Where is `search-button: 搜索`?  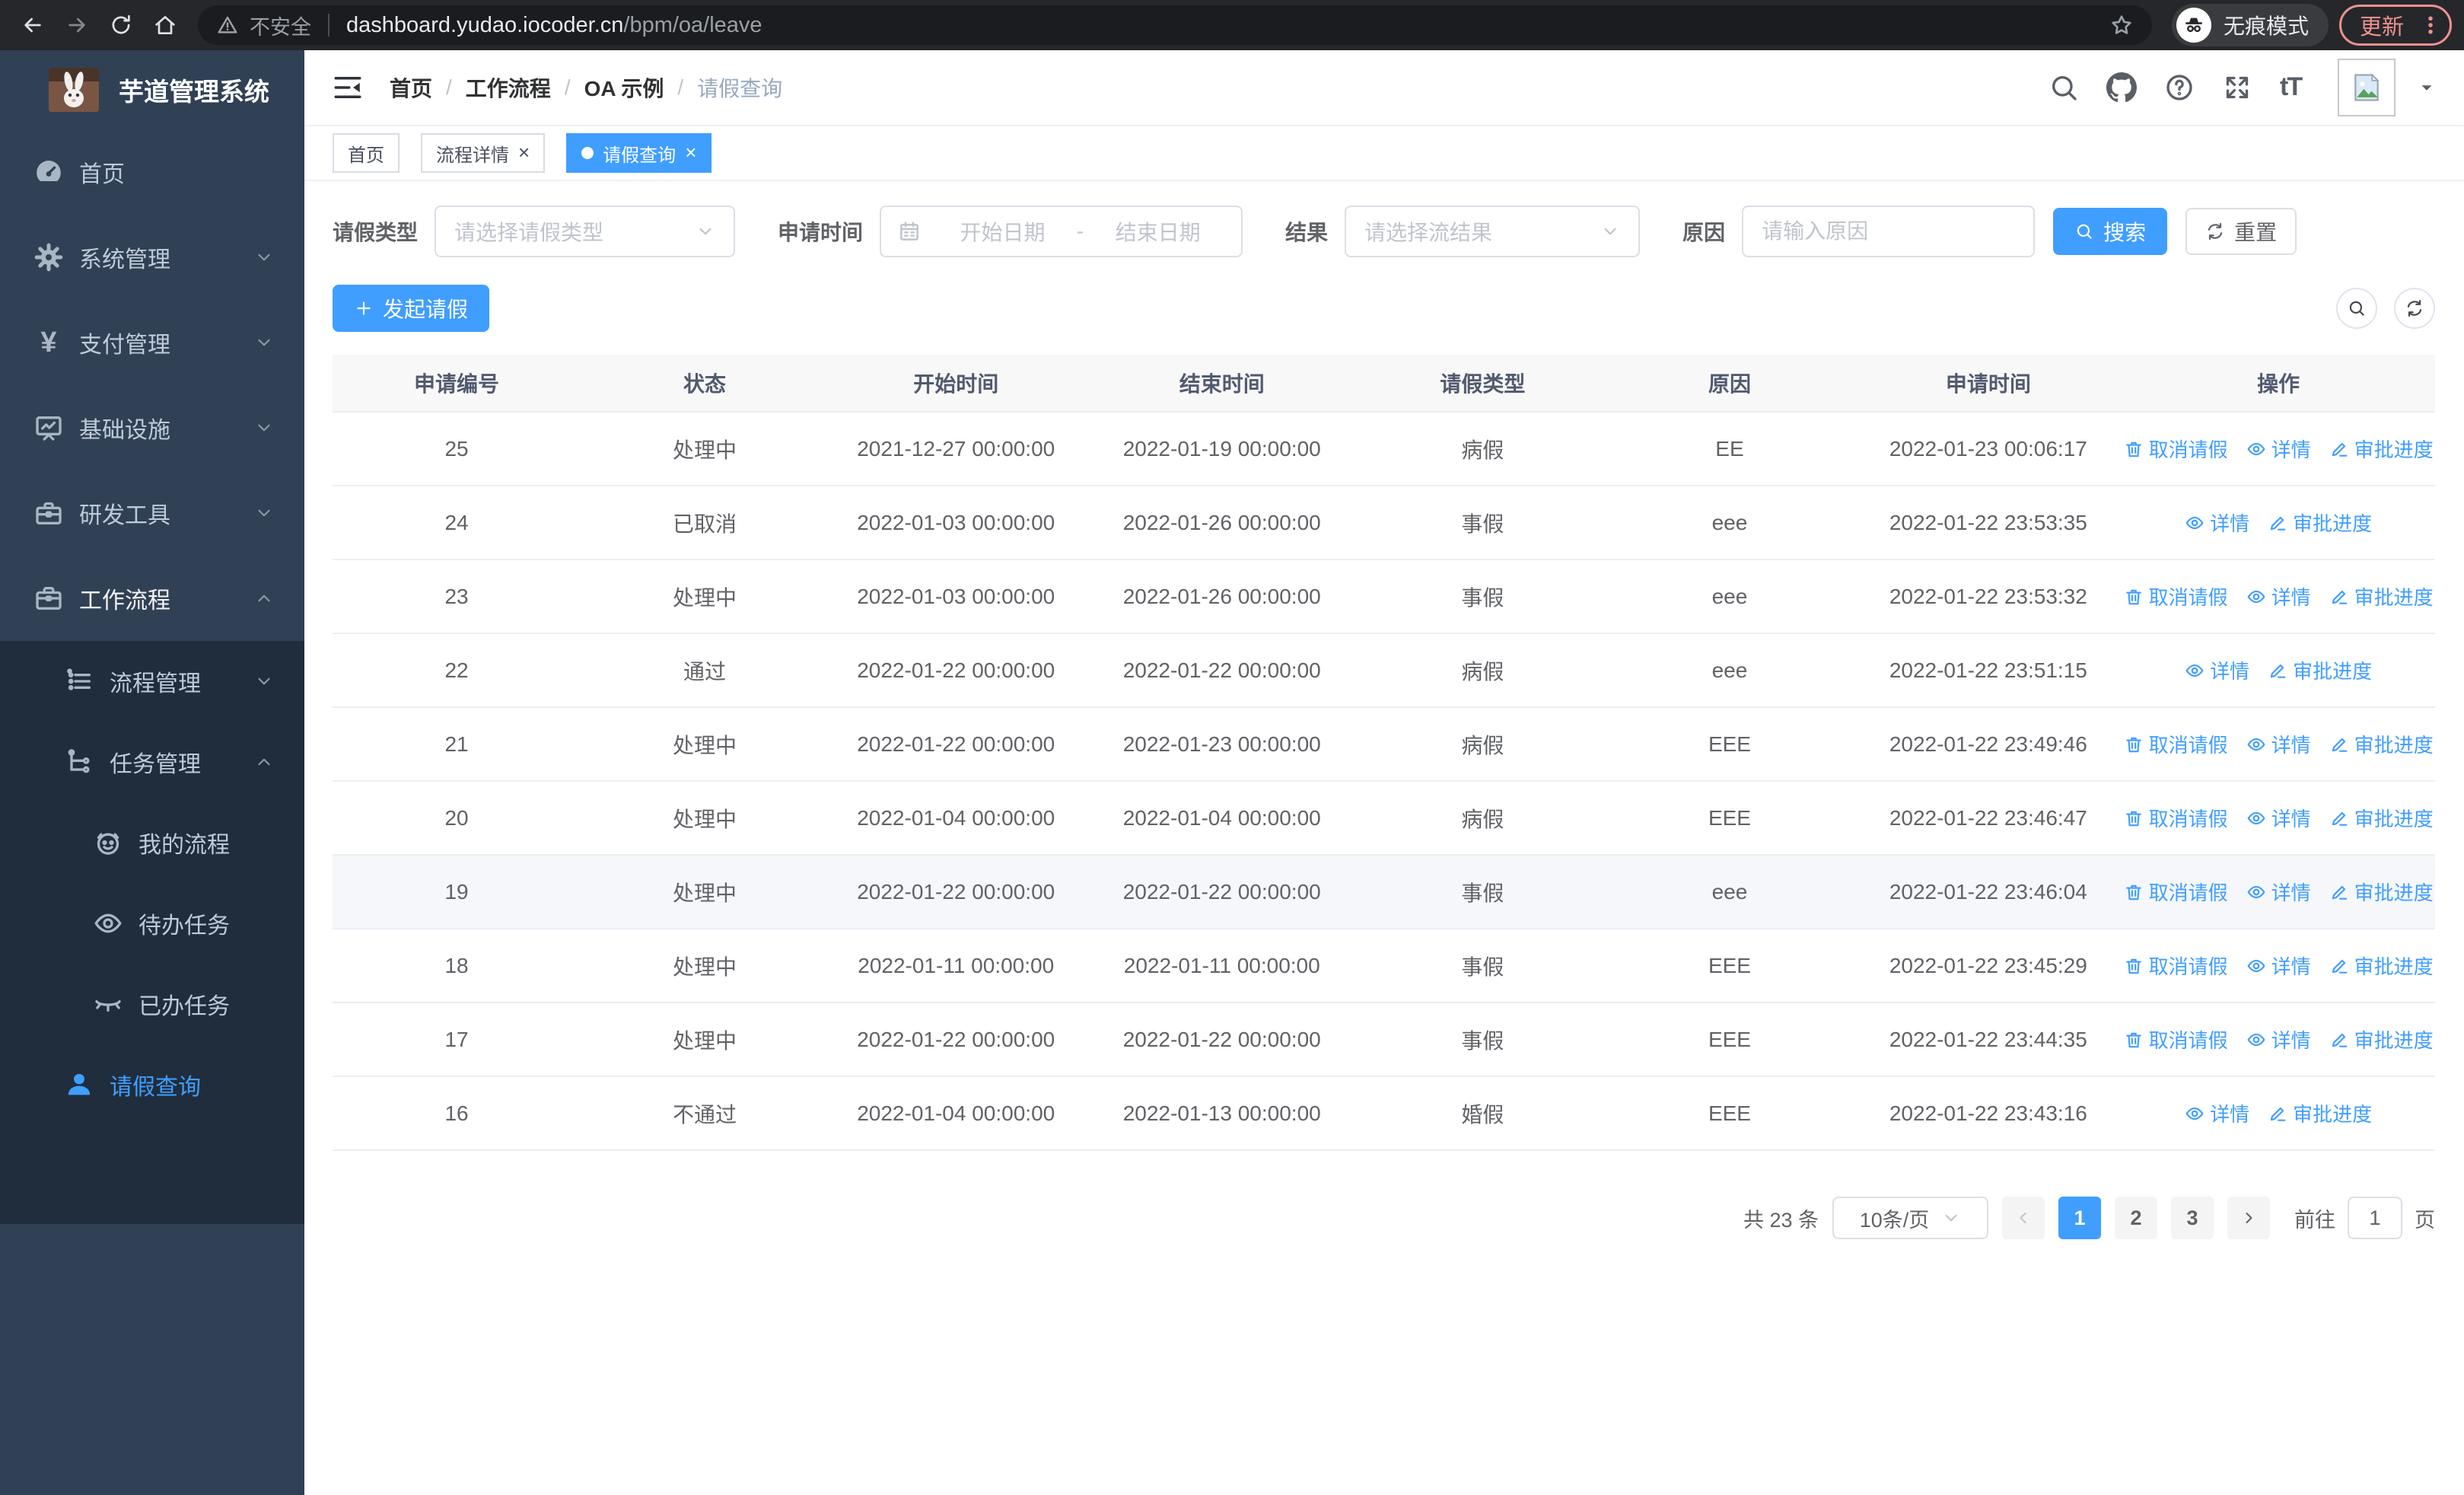 search-button: 搜索 is located at coordinates (2110, 231).